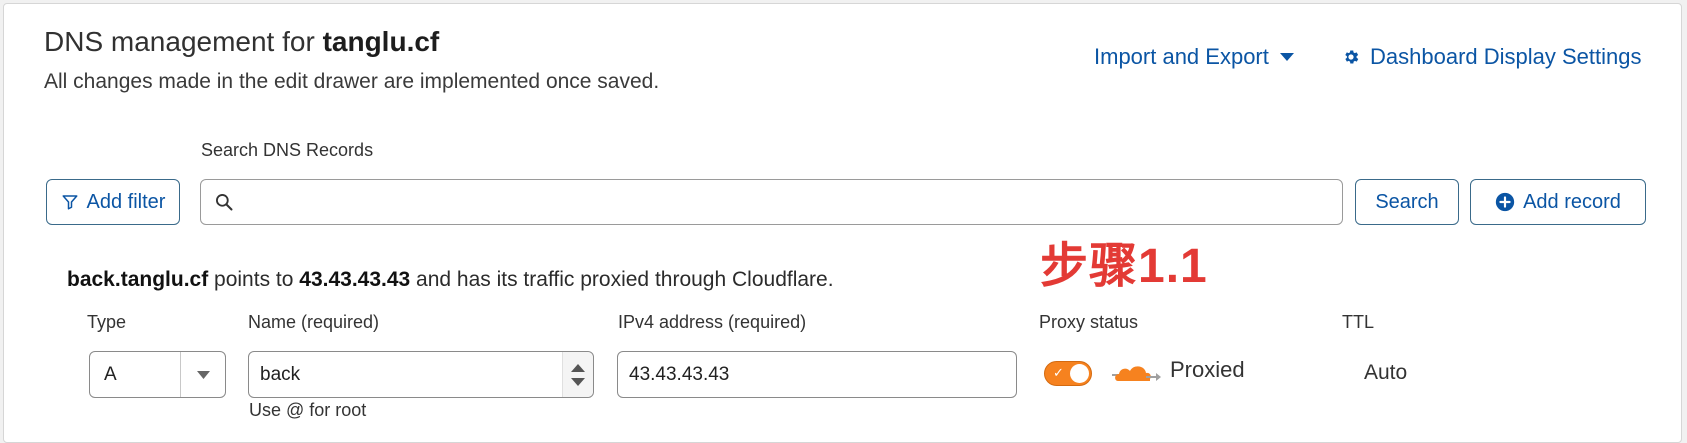 The width and height of the screenshot is (1687, 443). Describe the element at coordinates (679, 374) in the screenshot. I see `ipv4-address-value: 43.43.43.43` at that location.